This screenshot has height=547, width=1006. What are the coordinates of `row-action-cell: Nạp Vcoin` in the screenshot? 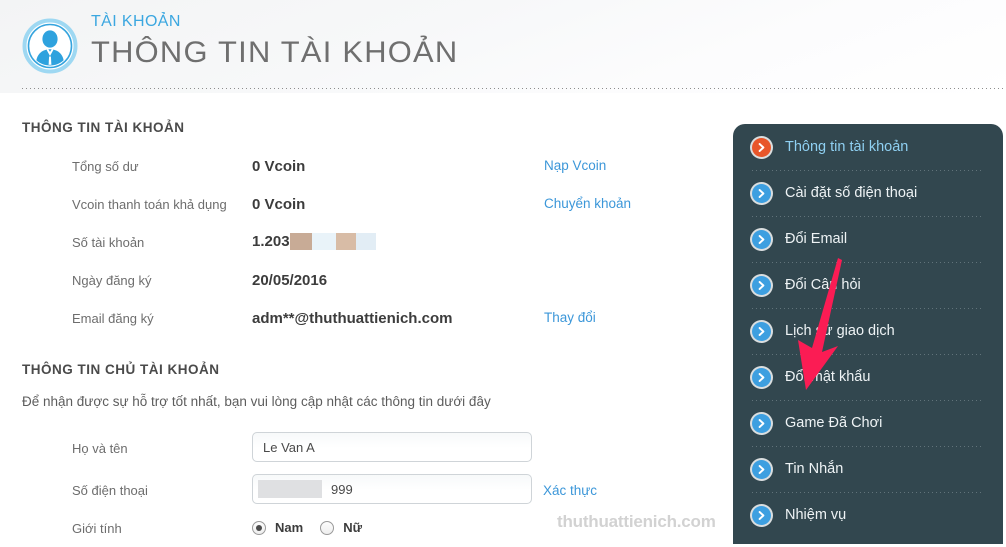 It's located at (638, 166).